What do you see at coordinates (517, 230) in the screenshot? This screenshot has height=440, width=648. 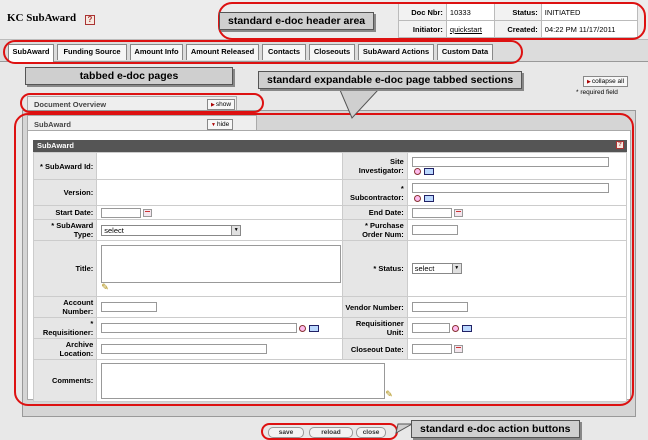 I see `purchase-order-cell` at bounding box center [517, 230].